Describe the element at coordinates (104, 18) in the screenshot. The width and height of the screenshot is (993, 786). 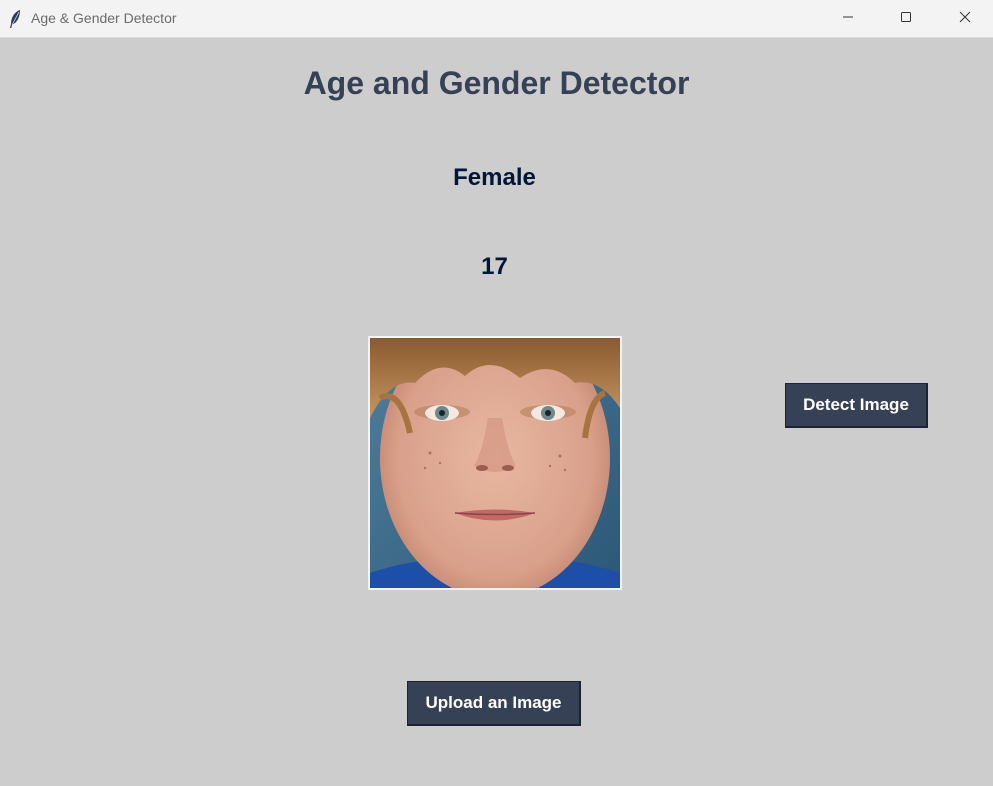
I see `window-title: Age & Gender Detector` at that location.